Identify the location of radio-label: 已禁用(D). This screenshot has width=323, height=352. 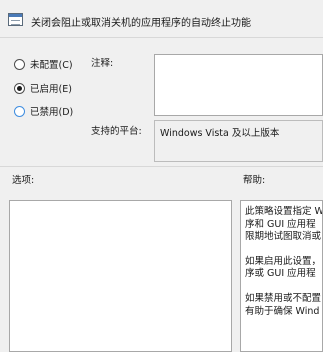
(52, 112).